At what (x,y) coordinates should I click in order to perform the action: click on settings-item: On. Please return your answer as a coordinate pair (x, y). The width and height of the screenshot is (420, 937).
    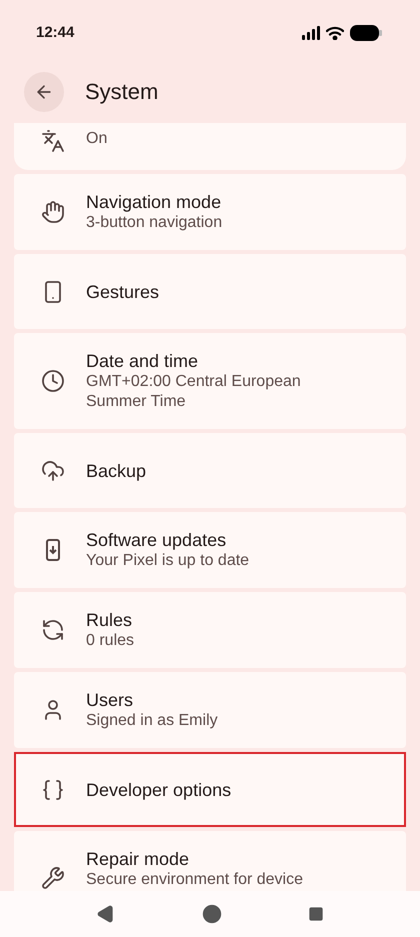
    Looking at the image, I should click on (210, 146).